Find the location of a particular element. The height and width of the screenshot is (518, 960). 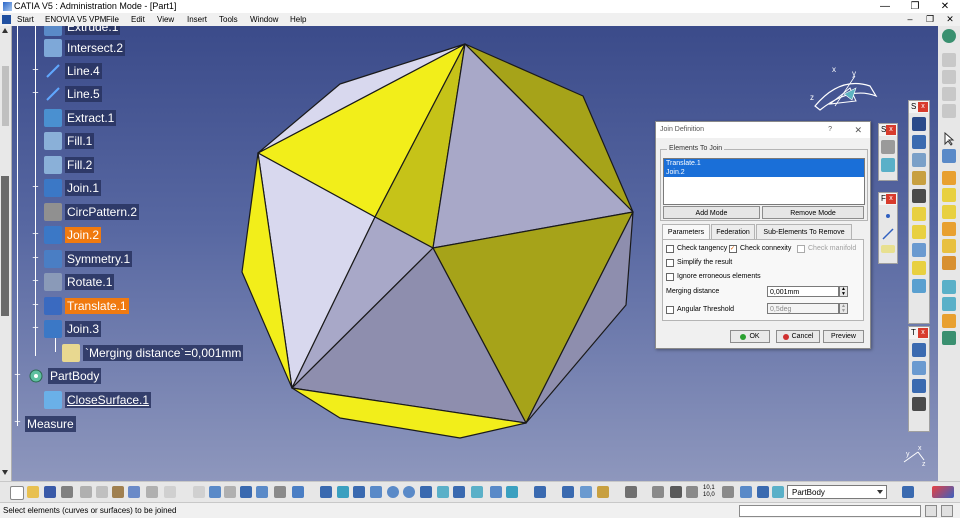

tree-node-join2: Join.2 is located at coordinates (73, 235).